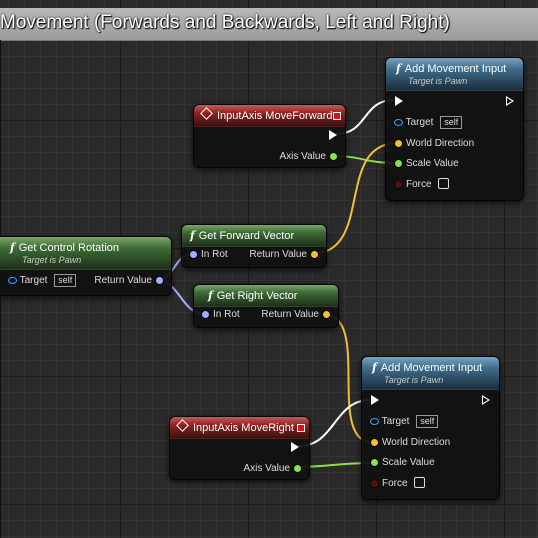  I want to click on node-header: f Get Control Rotation Target is Pawn, so click(85, 253).